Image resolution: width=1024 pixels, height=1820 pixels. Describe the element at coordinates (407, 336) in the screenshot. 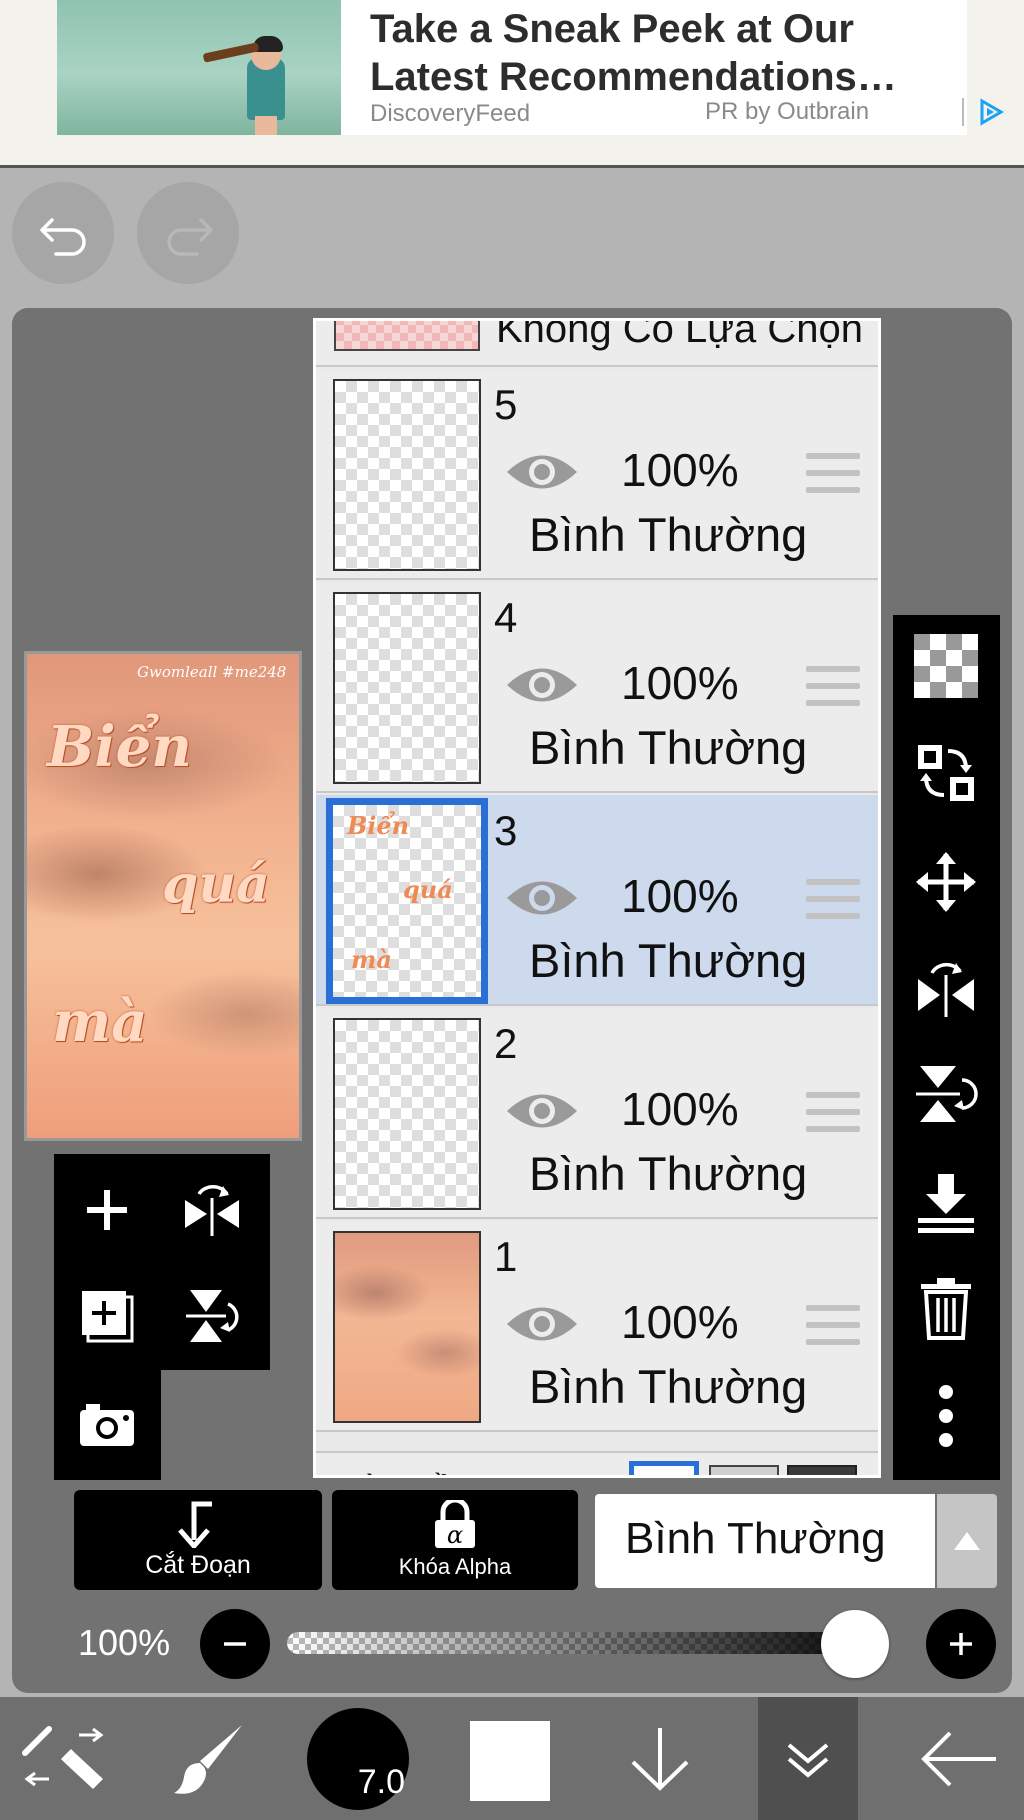

I see `selection-thumbnail` at that location.